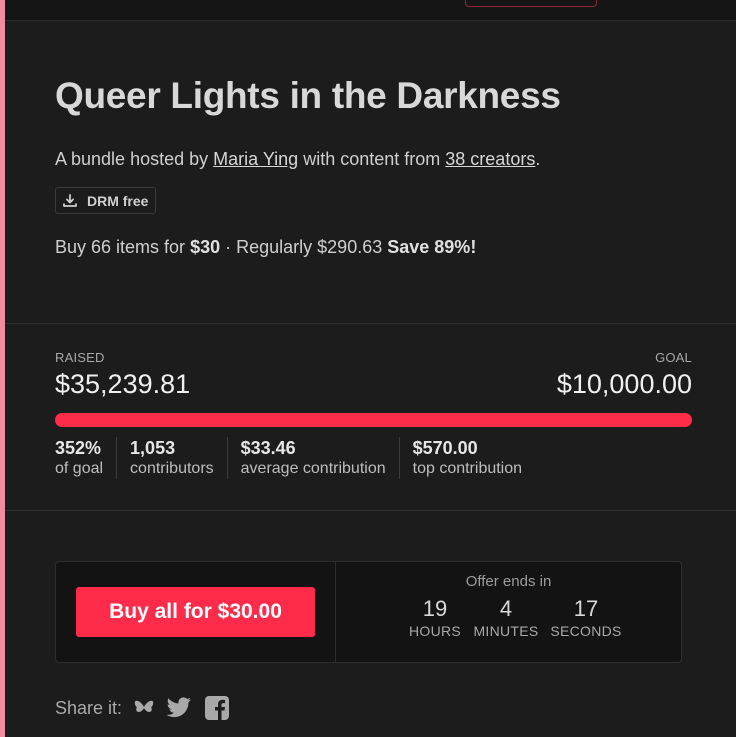  Describe the element at coordinates (506, 631) in the screenshot. I see `countdown-unit: MINUTES` at that location.